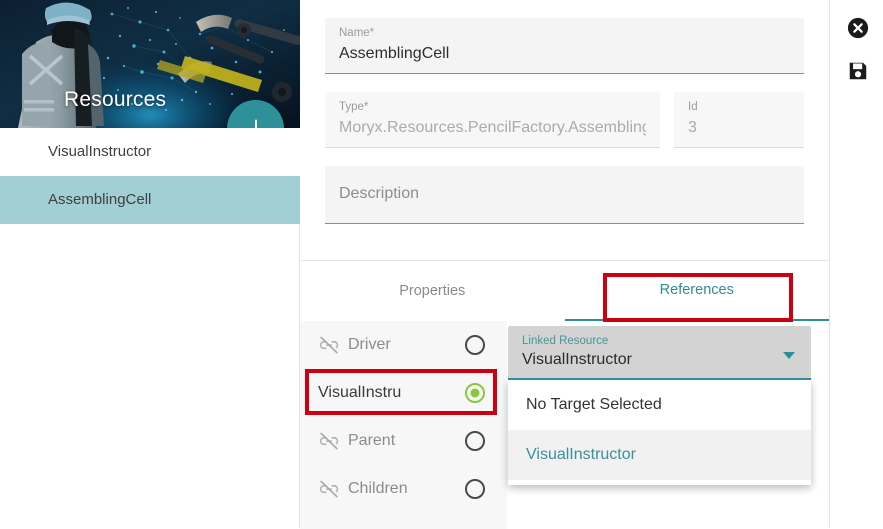 The width and height of the screenshot is (883, 529). Describe the element at coordinates (739, 120) in the screenshot. I see `id-field: Id 3` at that location.